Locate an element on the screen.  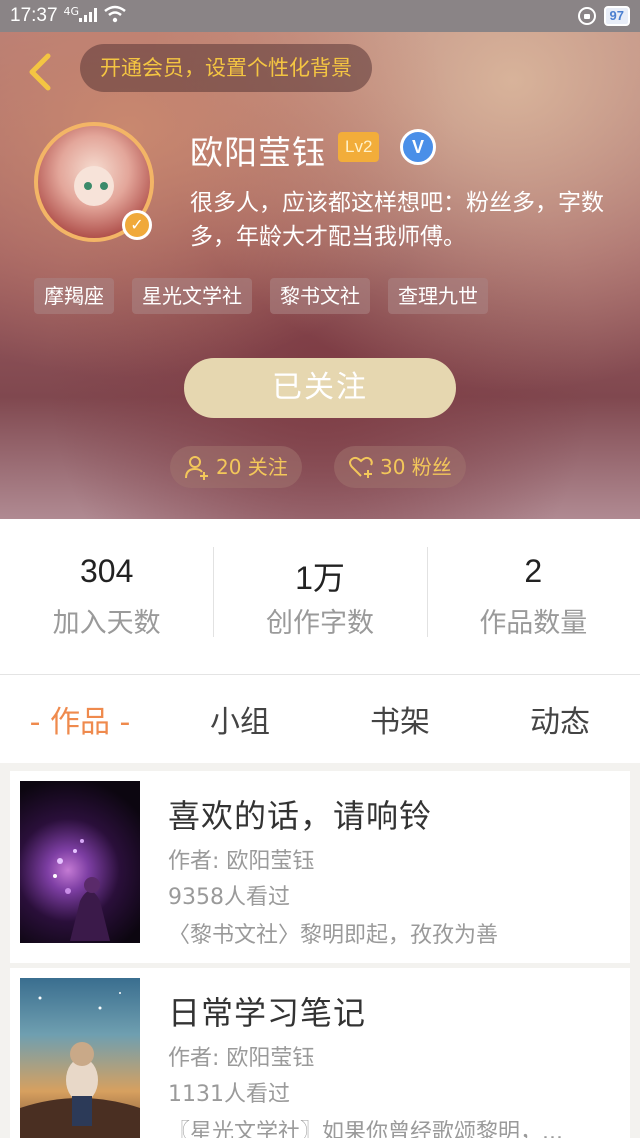
avatar: ✓ is located at coordinates (94, 182).